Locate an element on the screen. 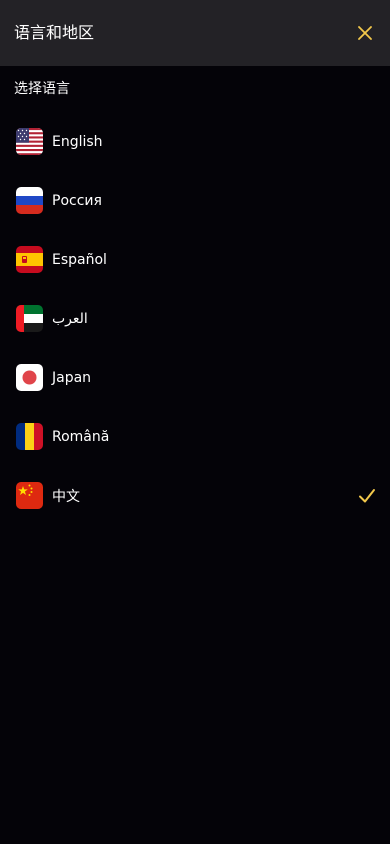 The width and height of the screenshot is (390, 844). language-item-chinese: 中文 is located at coordinates (195, 495).